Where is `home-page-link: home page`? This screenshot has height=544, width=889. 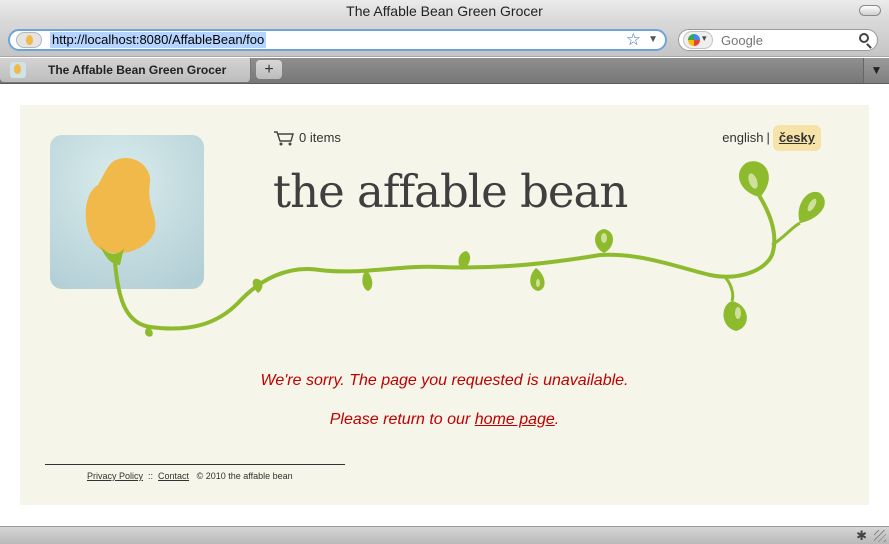 home-page-link: home page is located at coordinates (515, 419).